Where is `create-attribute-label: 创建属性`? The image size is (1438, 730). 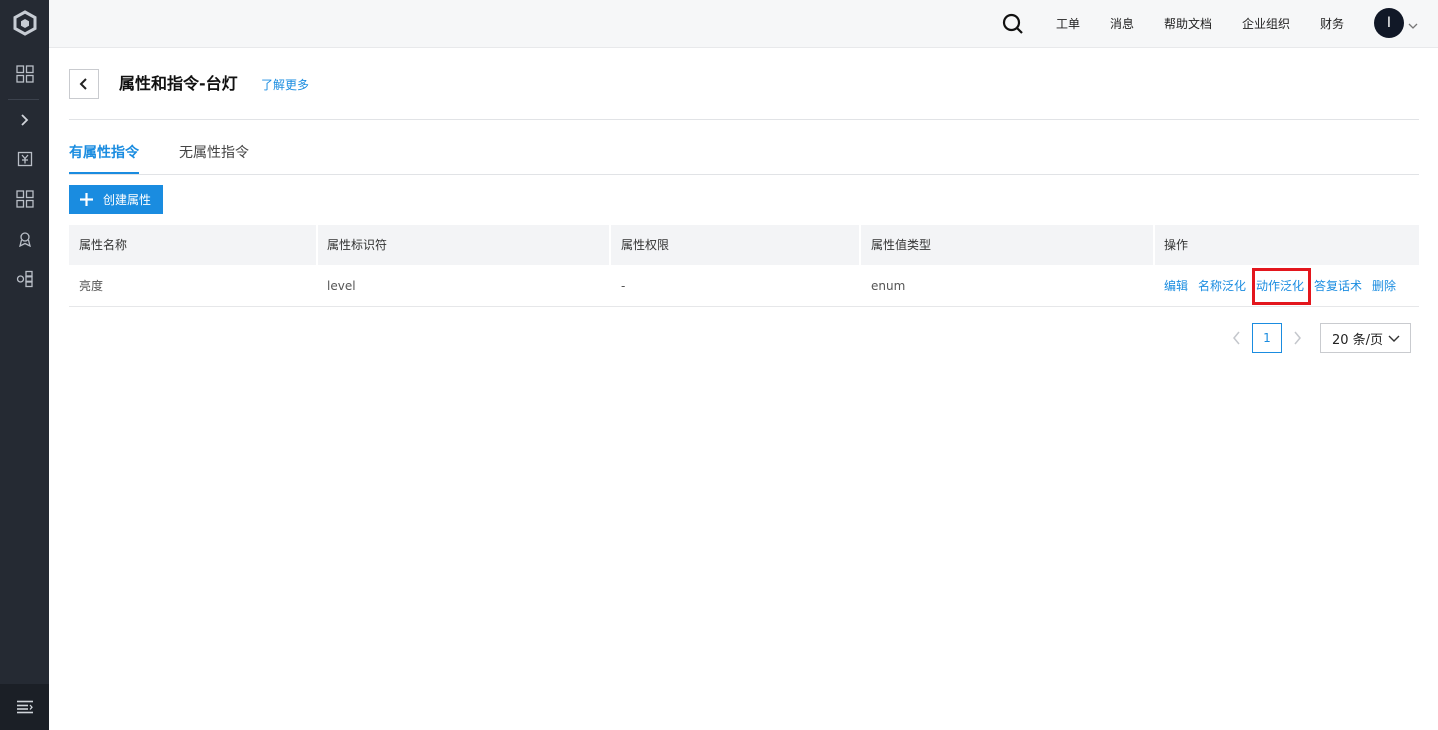
create-attribute-label: 创建属性 is located at coordinates (127, 200).